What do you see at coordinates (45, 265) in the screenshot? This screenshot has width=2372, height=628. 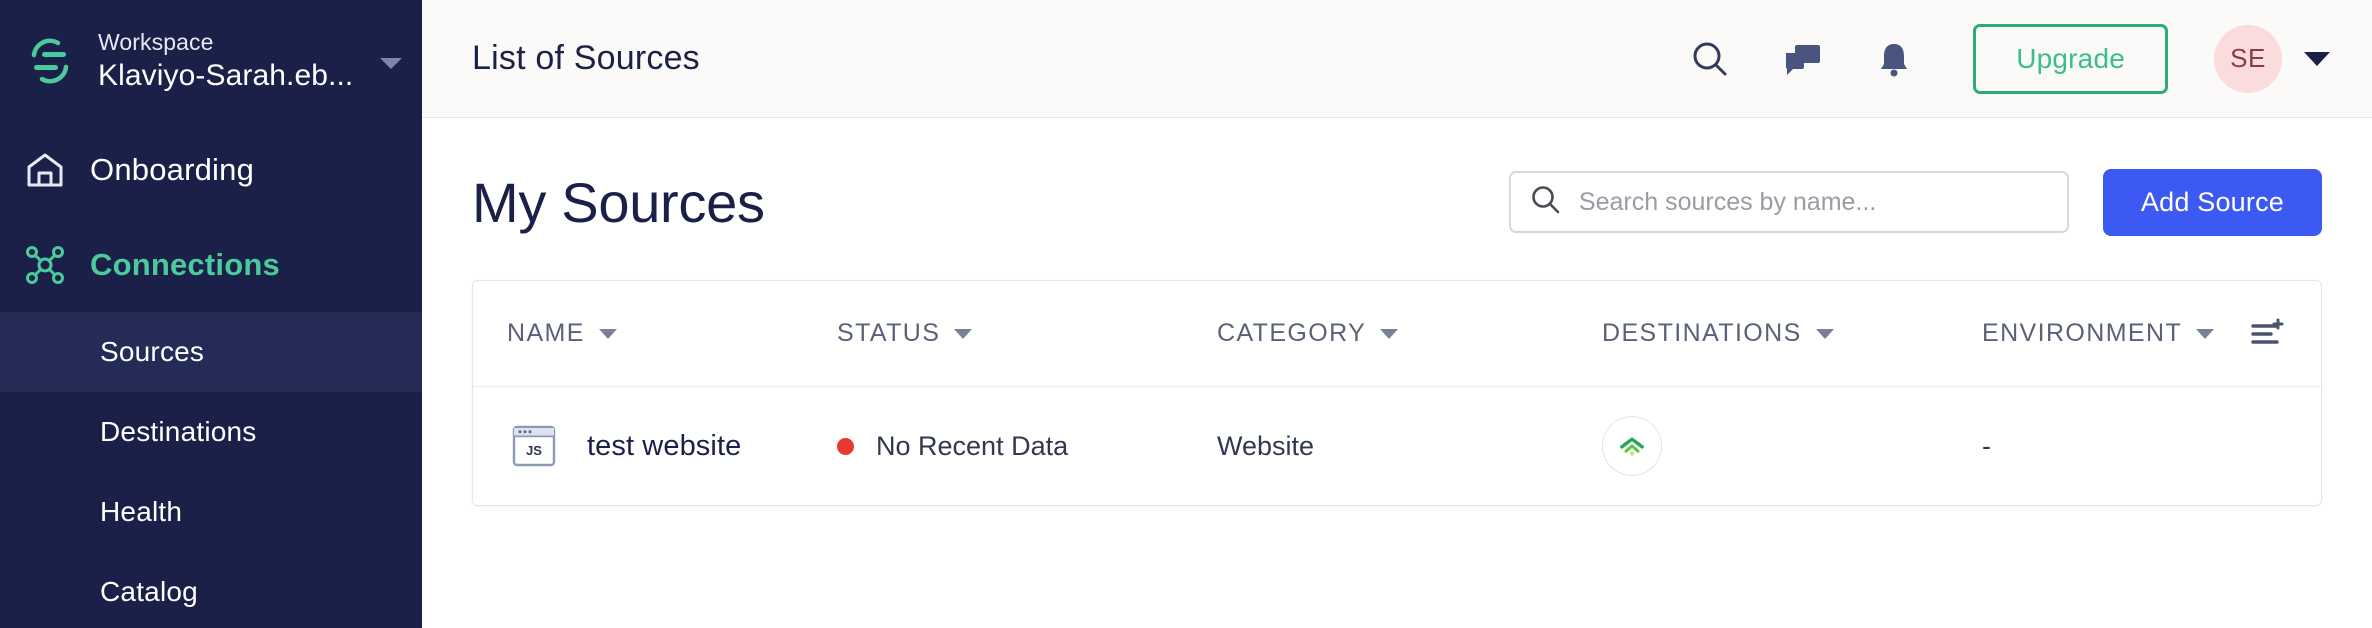 I see `connections-node-icon` at bounding box center [45, 265].